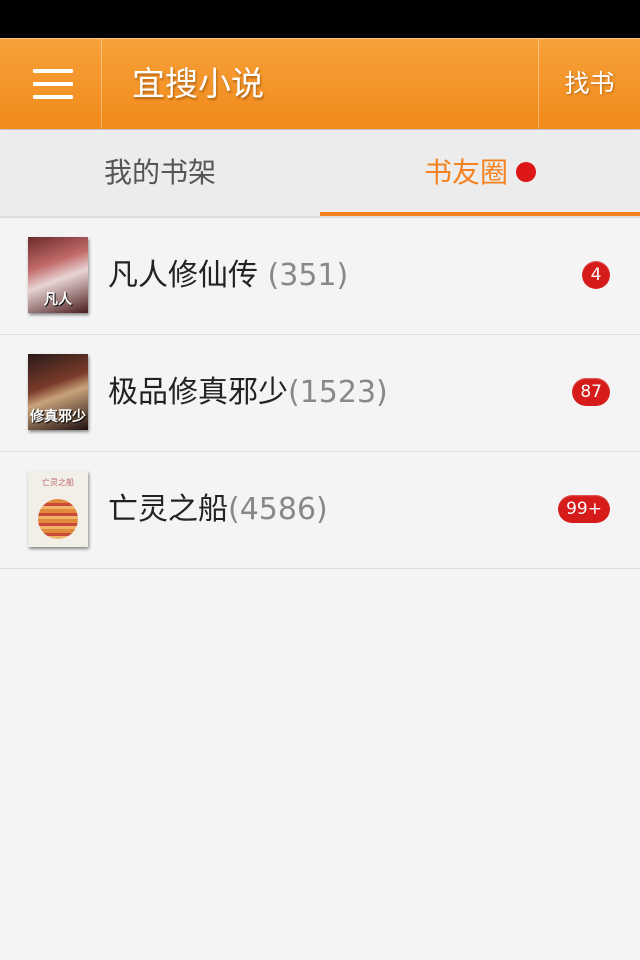 Image resolution: width=640 pixels, height=960 pixels. I want to click on book-title: 凡人修仙传 (351), so click(228, 276).